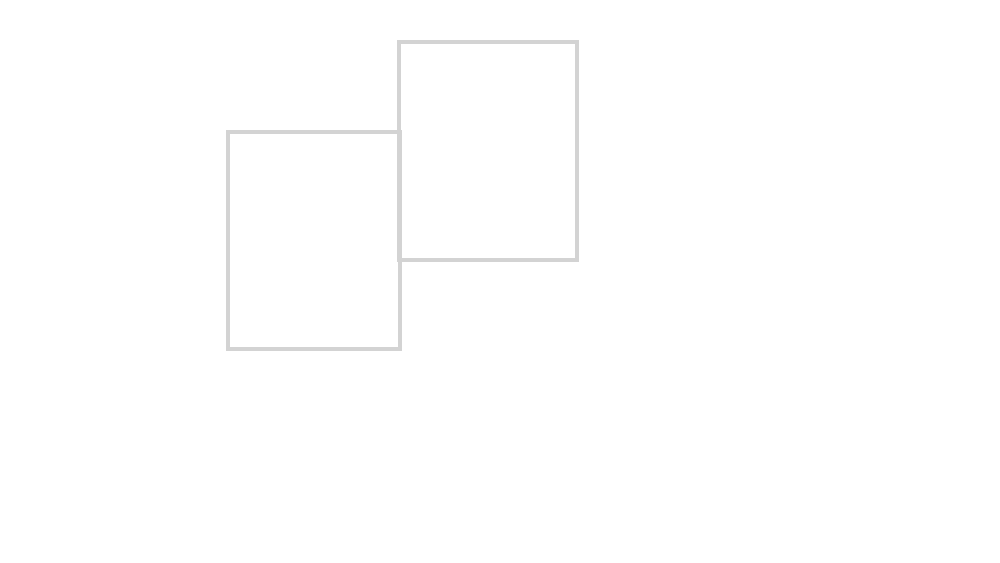 Image resolution: width=1000 pixels, height=563 pixels. What do you see at coordinates (488, 151) in the screenshot?
I see `rectangle-right` at bounding box center [488, 151].